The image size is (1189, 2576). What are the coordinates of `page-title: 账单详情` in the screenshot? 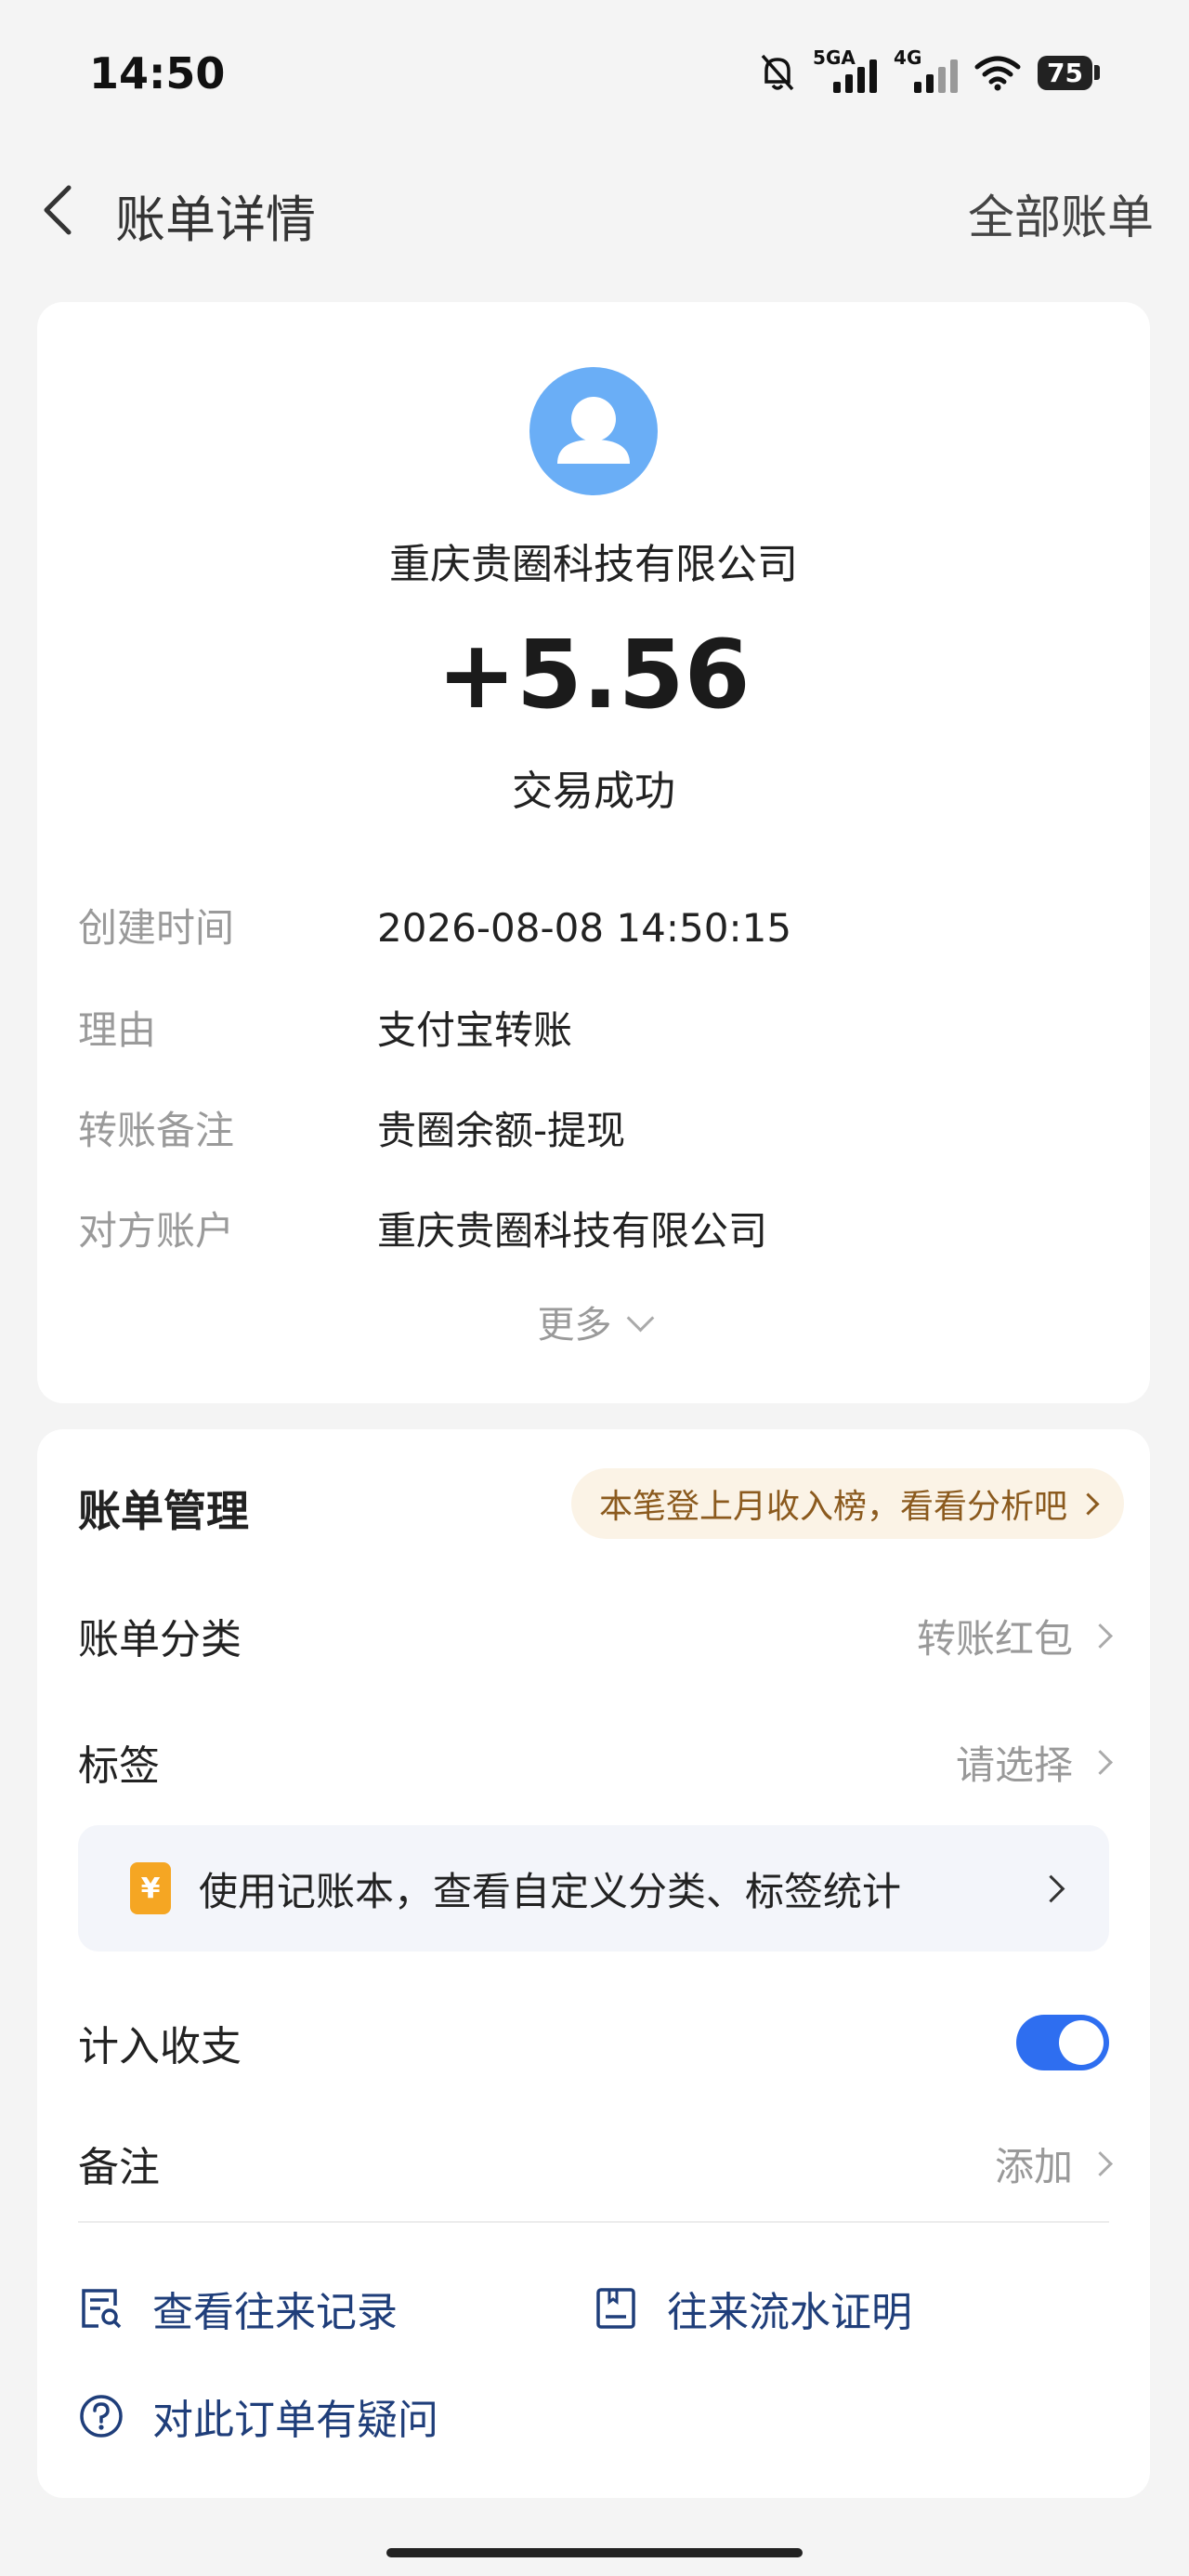 It's located at (215, 220).